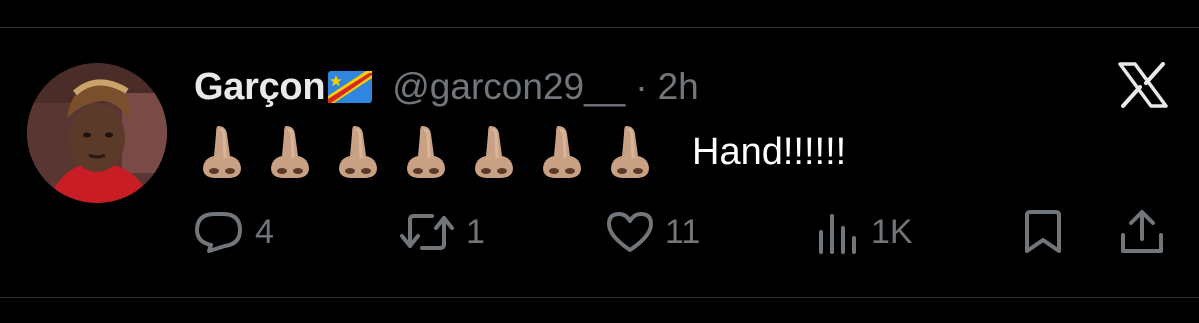 Image resolution: width=1199 pixels, height=323 pixels. I want to click on bookmark-button, so click(1043, 232).